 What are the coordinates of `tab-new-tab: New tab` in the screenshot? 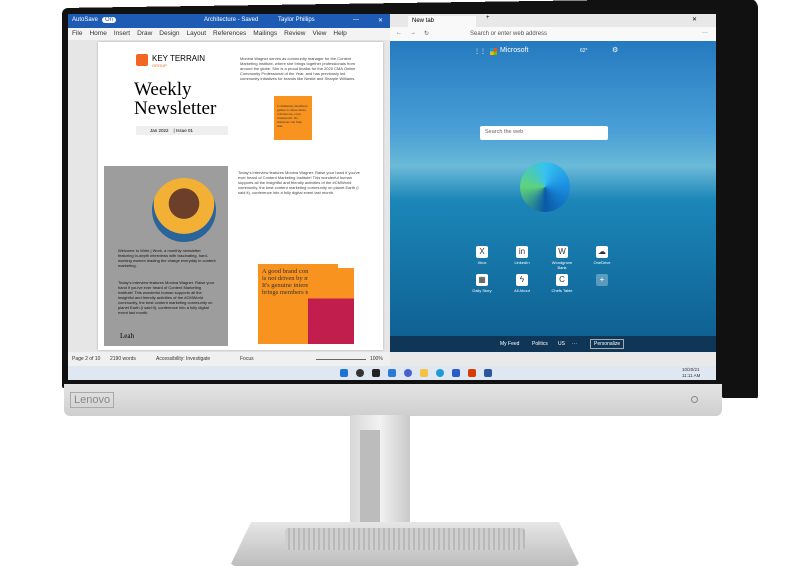 It's located at (442, 21).